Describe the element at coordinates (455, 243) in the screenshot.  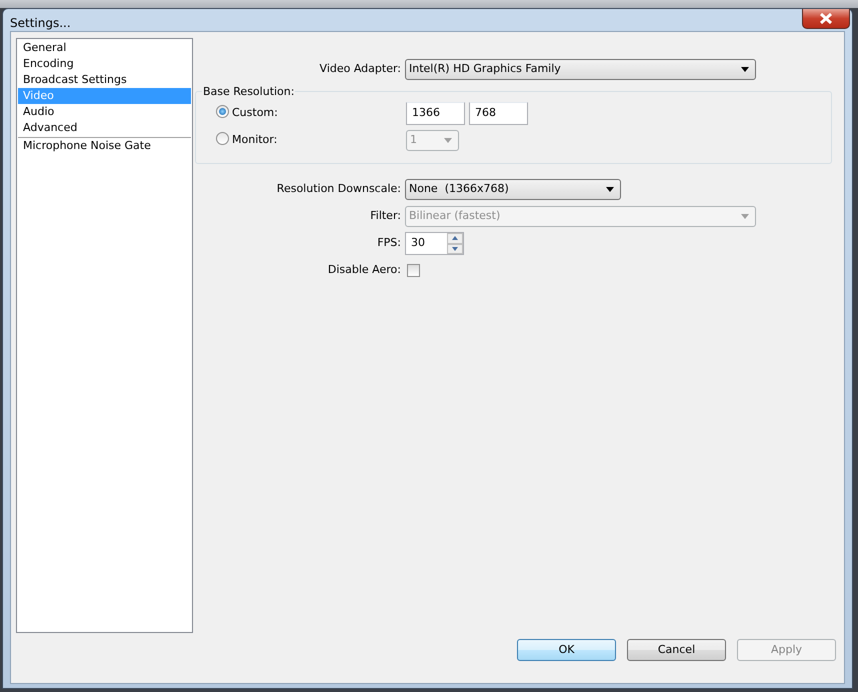
I see `spin-arrows-icon` at that location.